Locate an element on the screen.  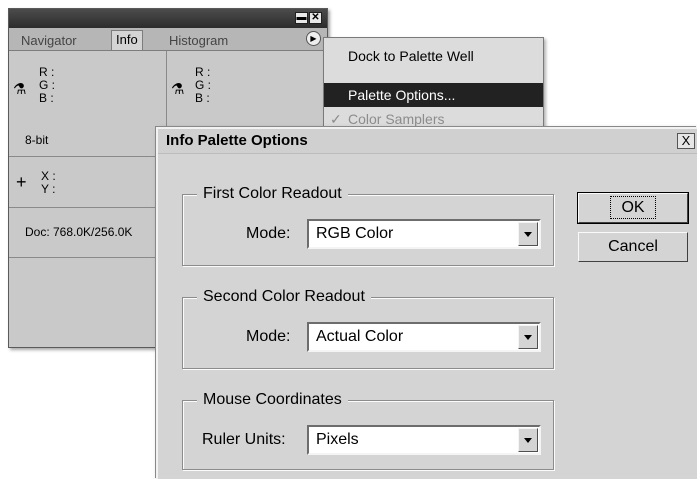
coord-x: X : is located at coordinates (48, 176).